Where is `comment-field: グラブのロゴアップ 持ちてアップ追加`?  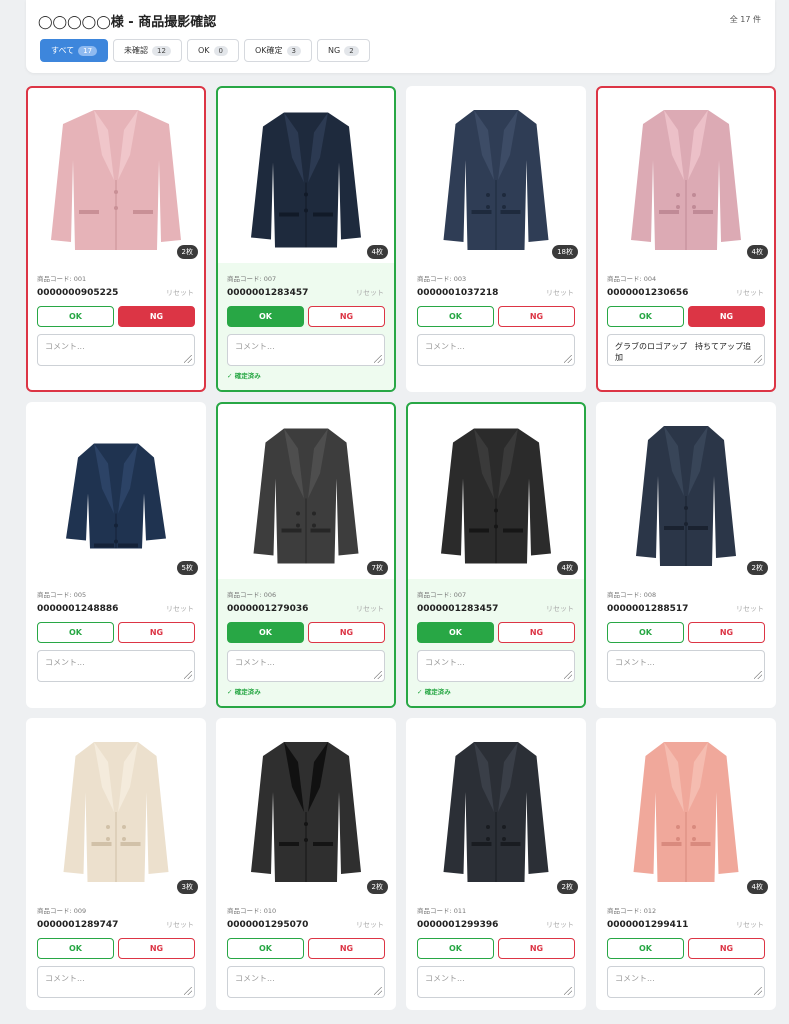
comment-field: グラブのロゴアップ 持ちてアップ追加 is located at coordinates (686, 350).